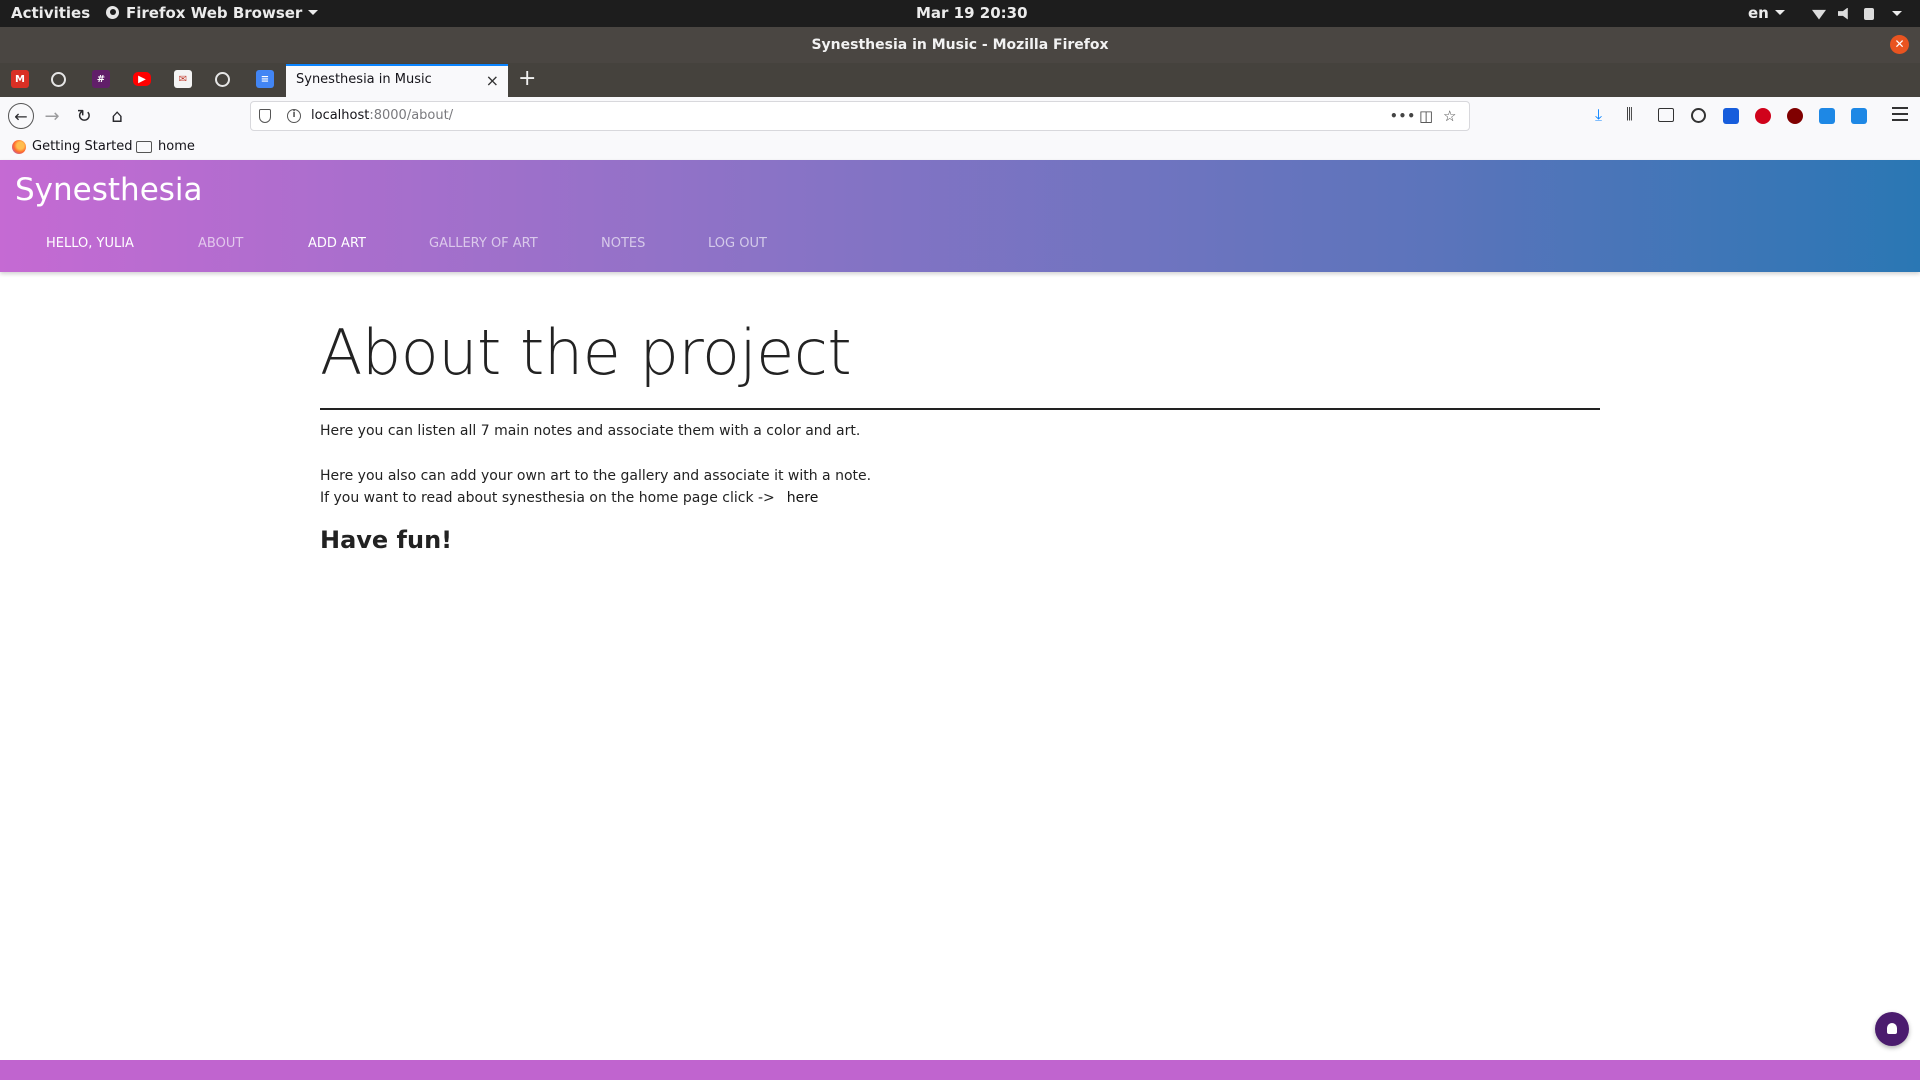  I want to click on back-arrow-icon: ←, so click(21, 116).